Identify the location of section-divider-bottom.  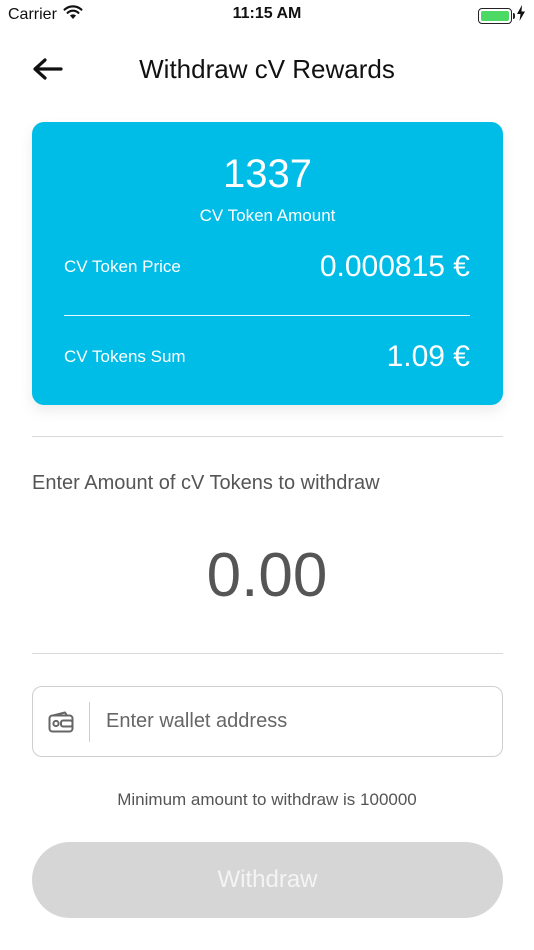
(267, 653).